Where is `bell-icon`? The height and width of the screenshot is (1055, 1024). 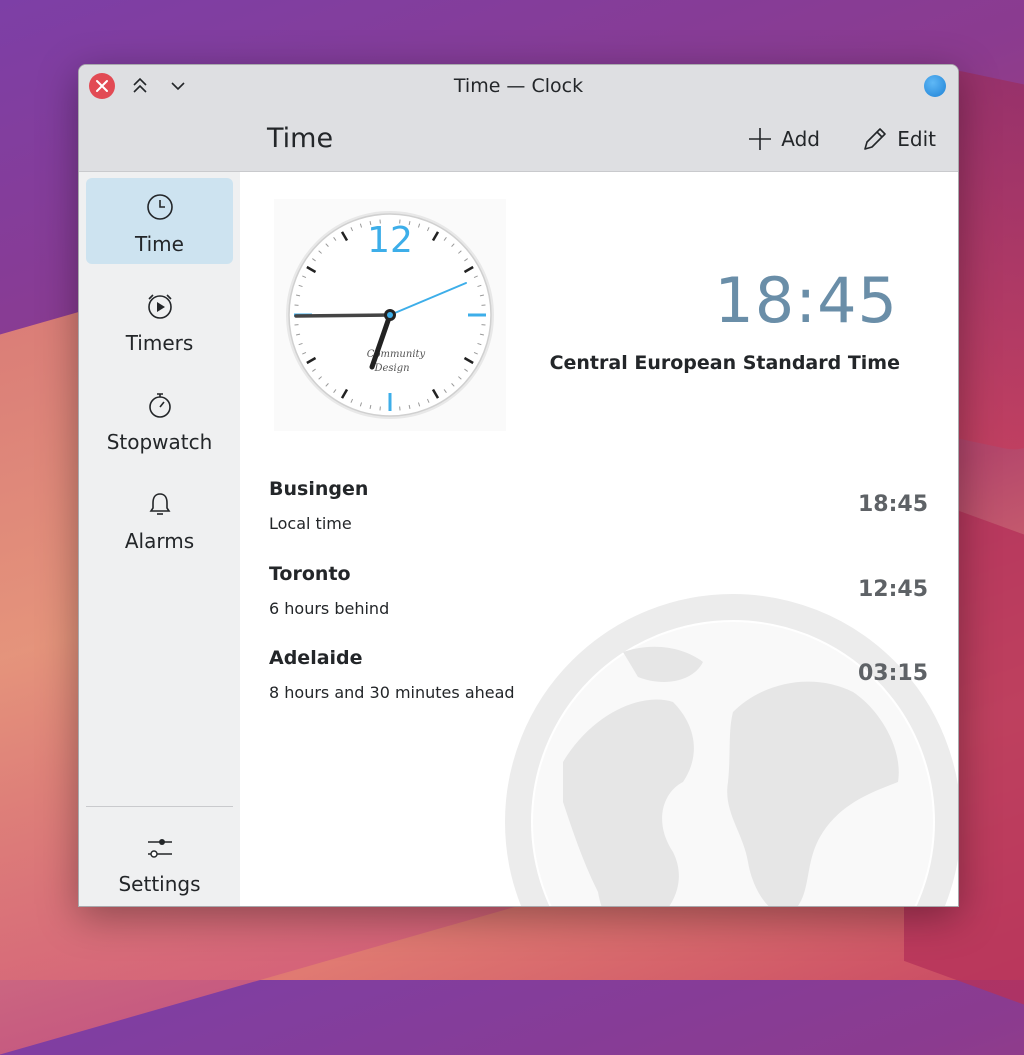 bell-icon is located at coordinates (159, 504).